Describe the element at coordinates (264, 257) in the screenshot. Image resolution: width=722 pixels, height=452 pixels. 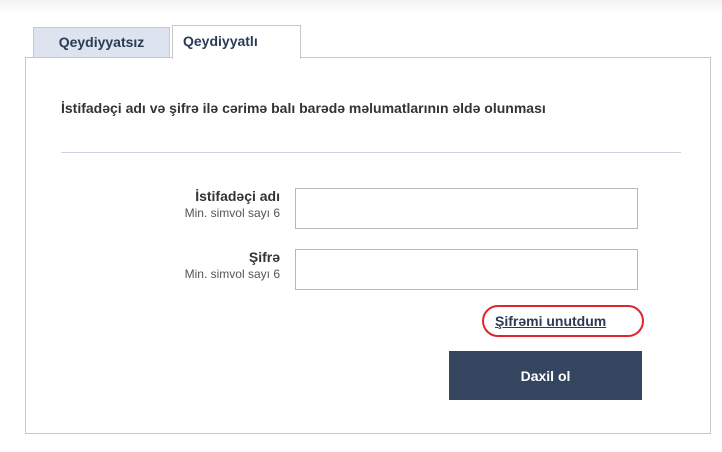
I see `password-label: Şifrə` at that location.